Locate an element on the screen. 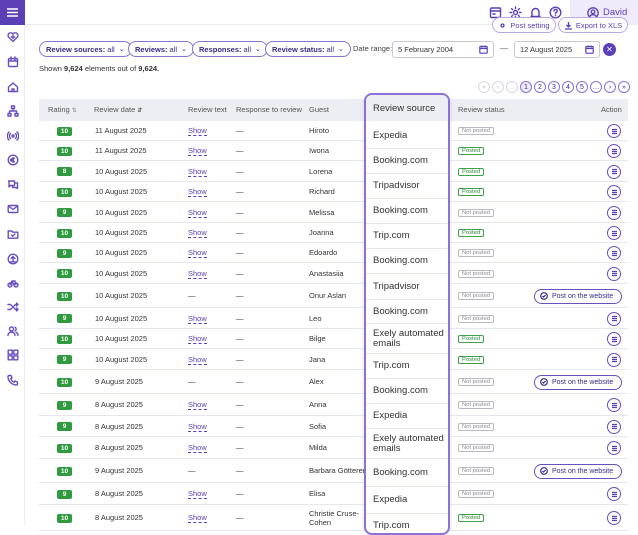 The image size is (638, 535). menu-icon is located at coordinates (12, 12).